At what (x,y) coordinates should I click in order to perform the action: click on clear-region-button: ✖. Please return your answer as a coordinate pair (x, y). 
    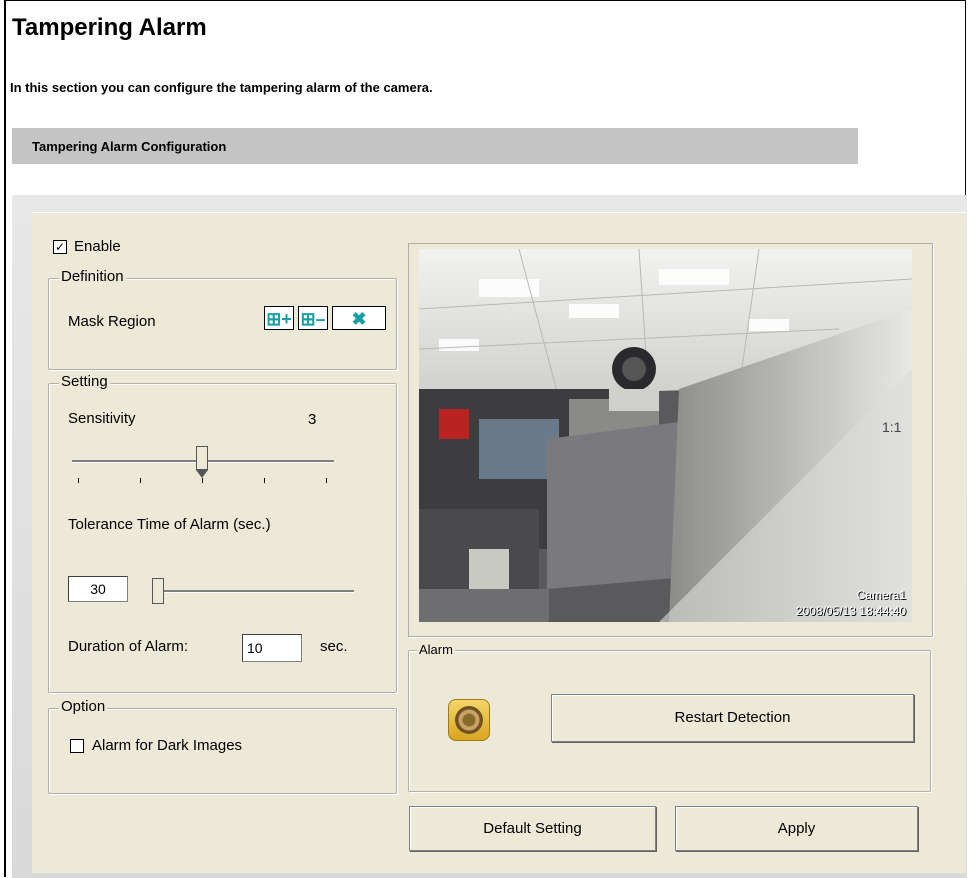
    Looking at the image, I should click on (359, 318).